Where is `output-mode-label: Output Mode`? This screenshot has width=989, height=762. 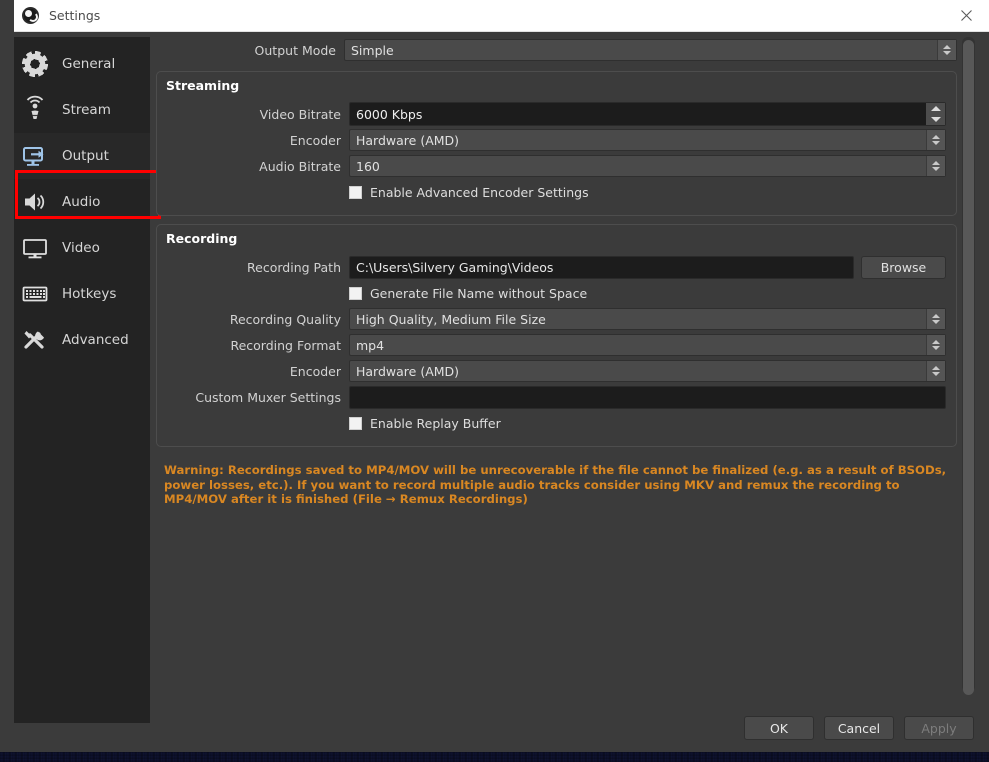 output-mode-label: Output Mode is located at coordinates (295, 50).